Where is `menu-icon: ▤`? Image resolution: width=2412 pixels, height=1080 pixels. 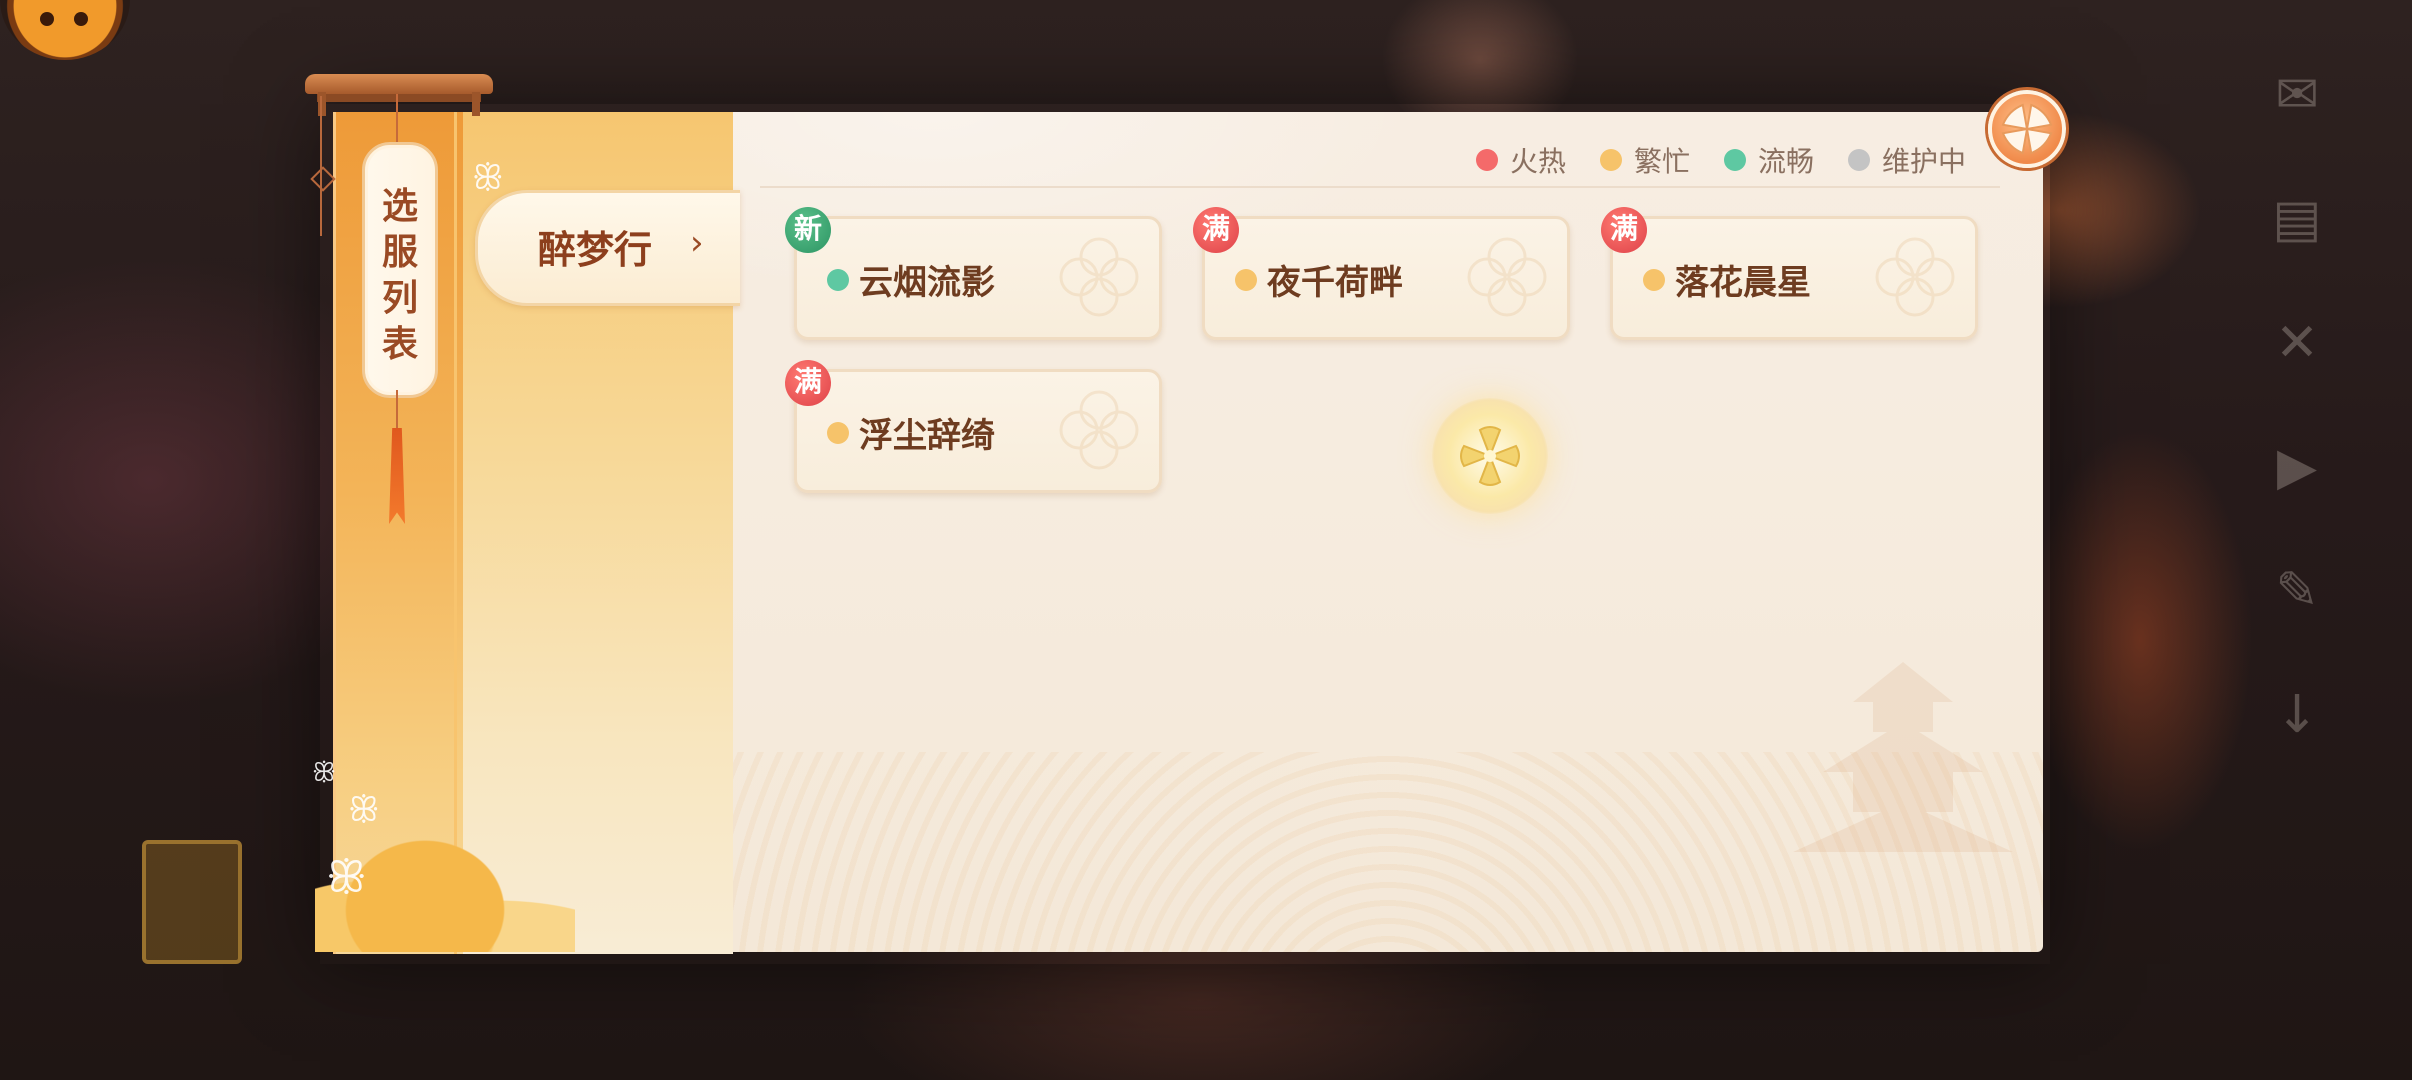
menu-icon: ▤ is located at coordinates (2297, 219).